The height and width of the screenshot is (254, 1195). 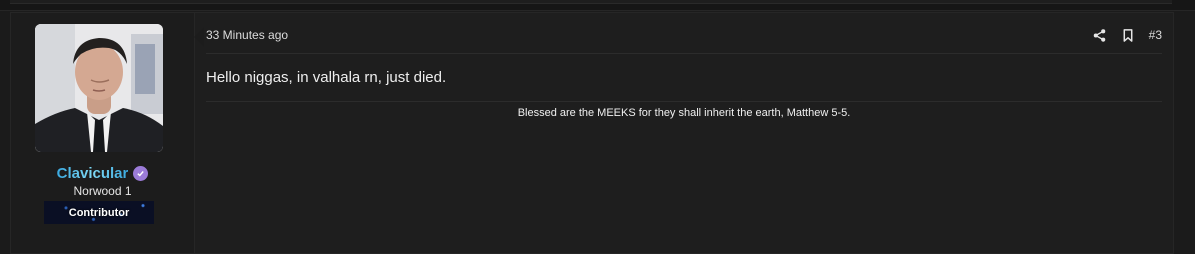 I want to click on username-link: Clavicular, so click(x=93, y=173).